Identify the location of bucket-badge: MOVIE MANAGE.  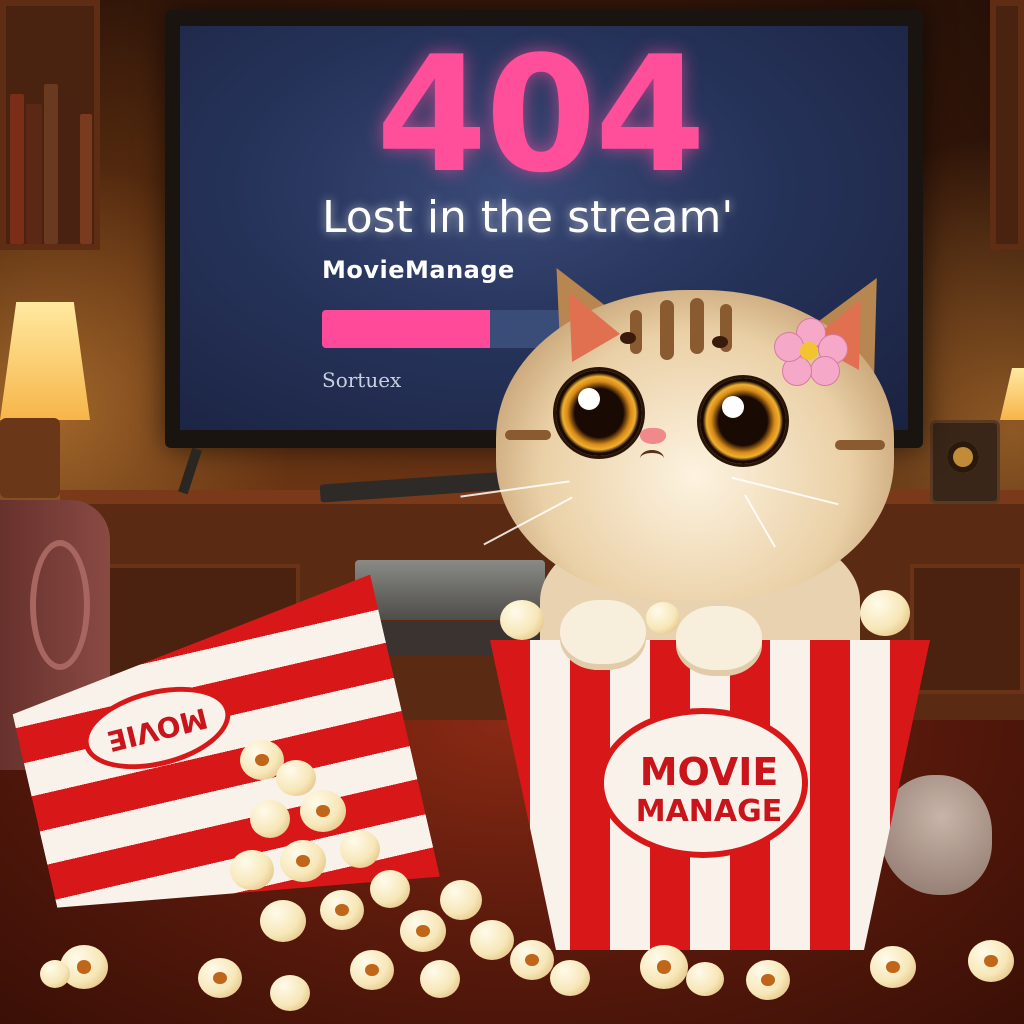
(703, 783).